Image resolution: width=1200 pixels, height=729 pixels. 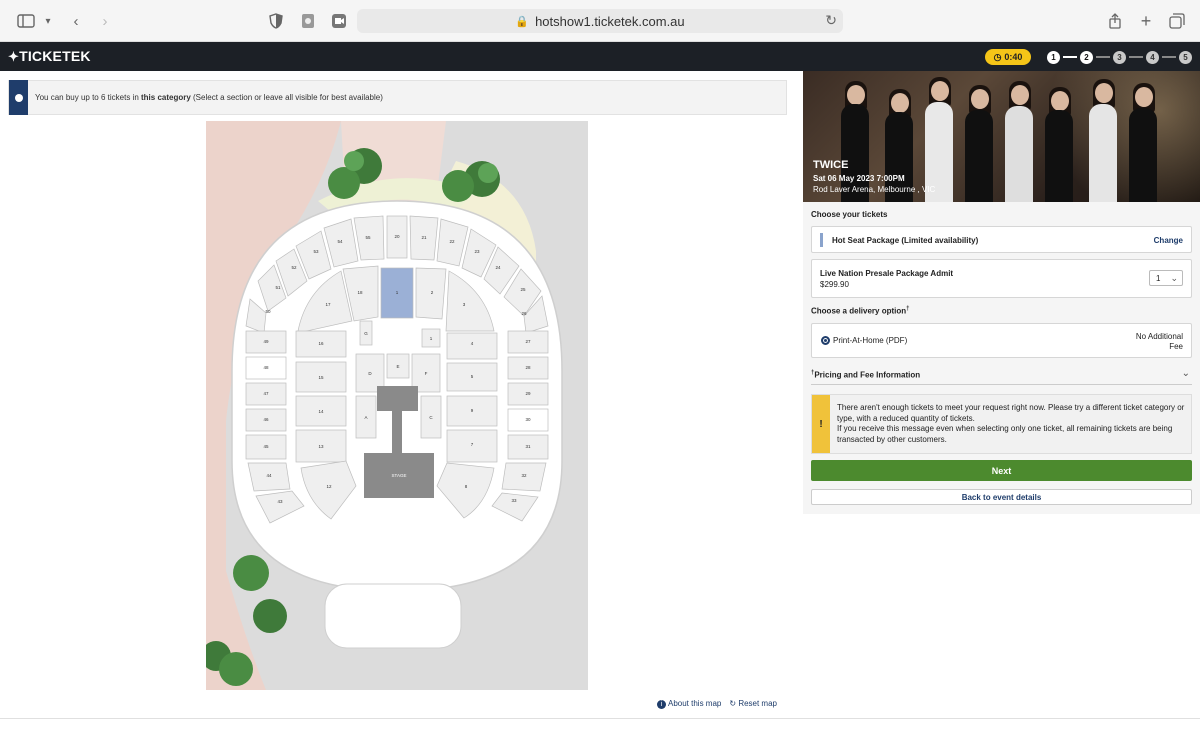 I want to click on delivery-radio, so click(x=825, y=340).